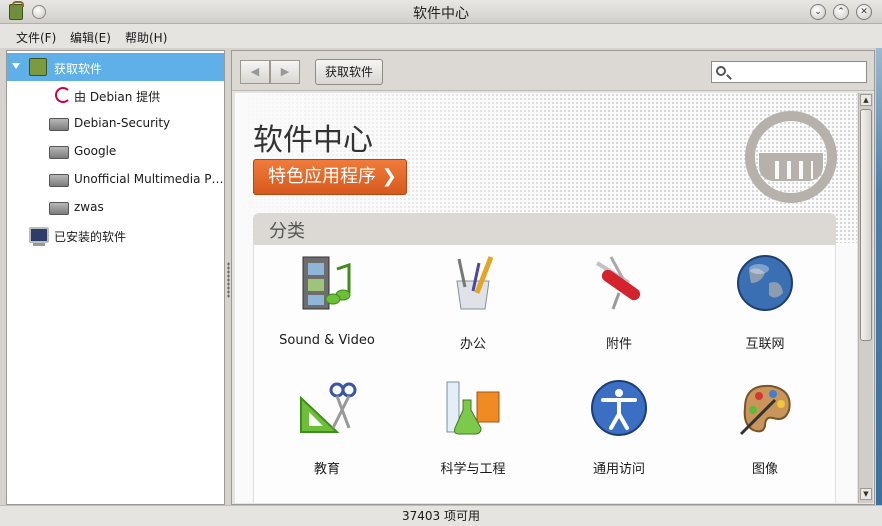 Image resolution: width=882 pixels, height=526 pixels. I want to click on software-center-logo-icon, so click(791, 157).